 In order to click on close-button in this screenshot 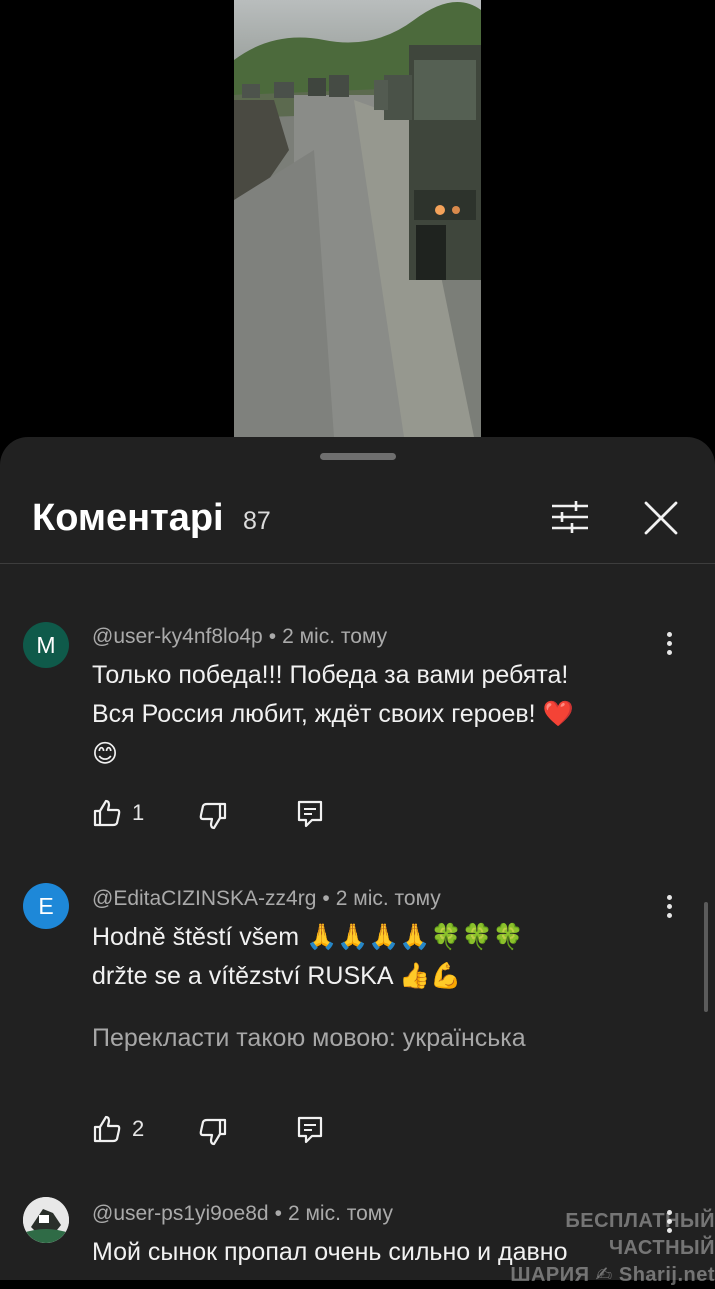, I will do `click(661, 518)`.